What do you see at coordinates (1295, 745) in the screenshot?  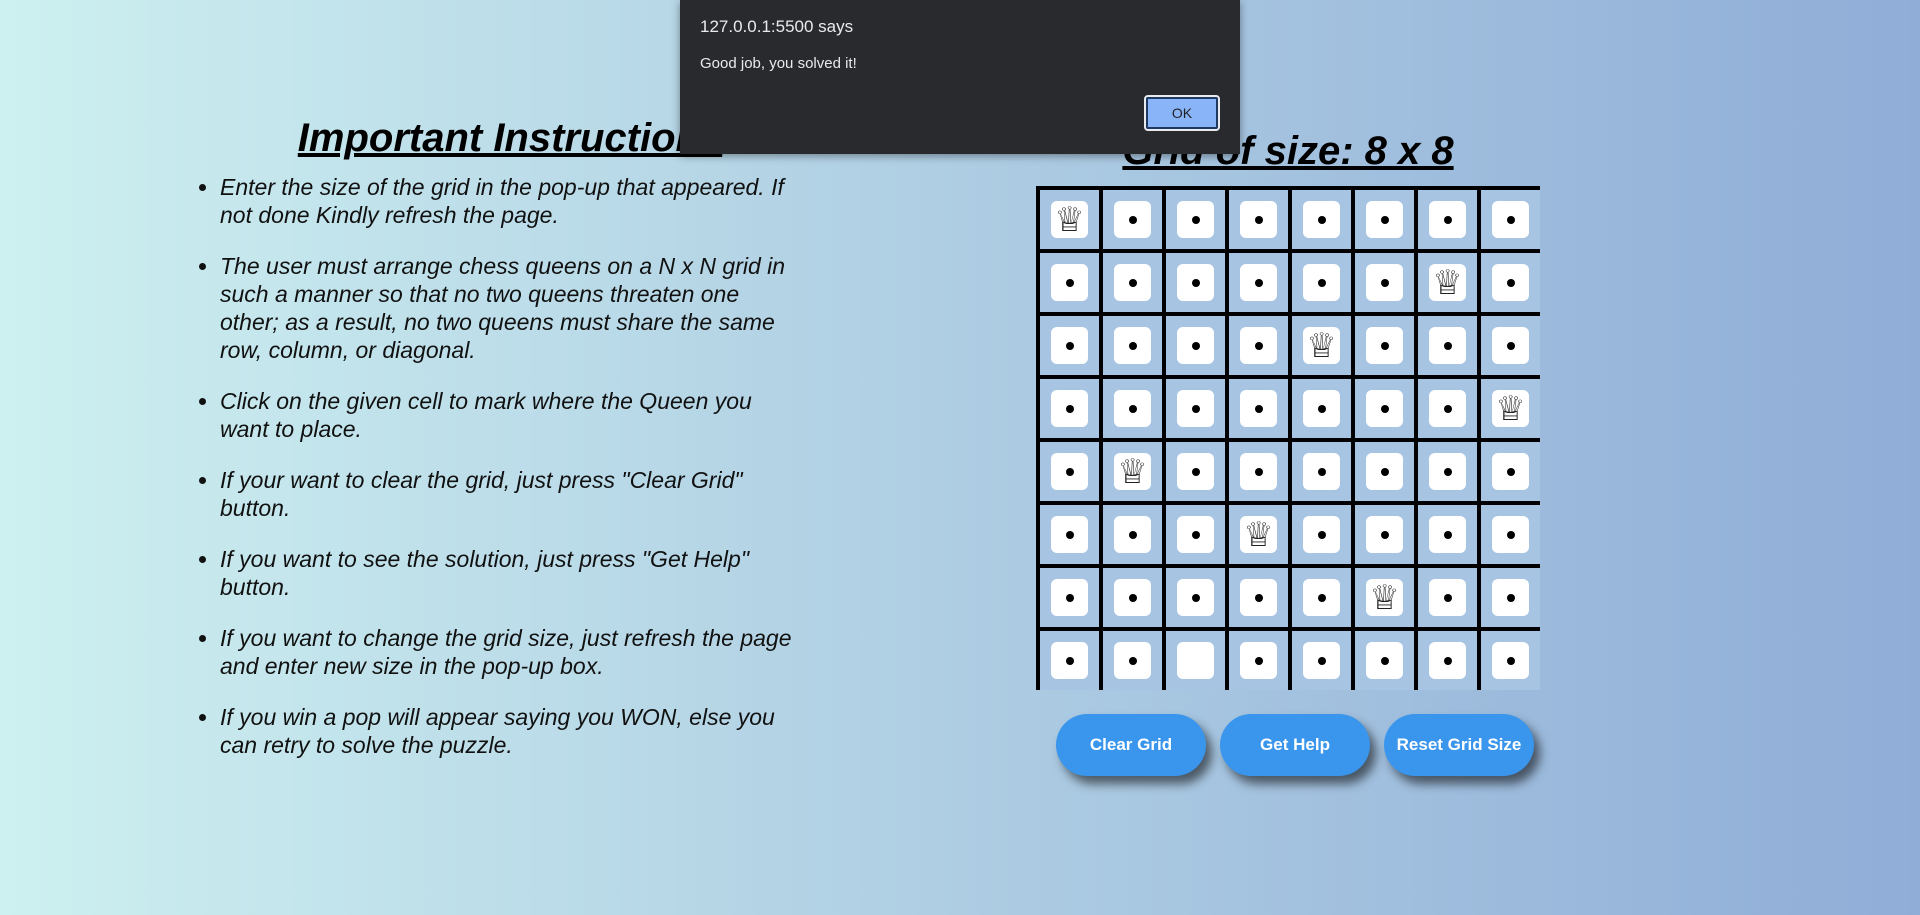 I see `get-help-button: Get Help` at bounding box center [1295, 745].